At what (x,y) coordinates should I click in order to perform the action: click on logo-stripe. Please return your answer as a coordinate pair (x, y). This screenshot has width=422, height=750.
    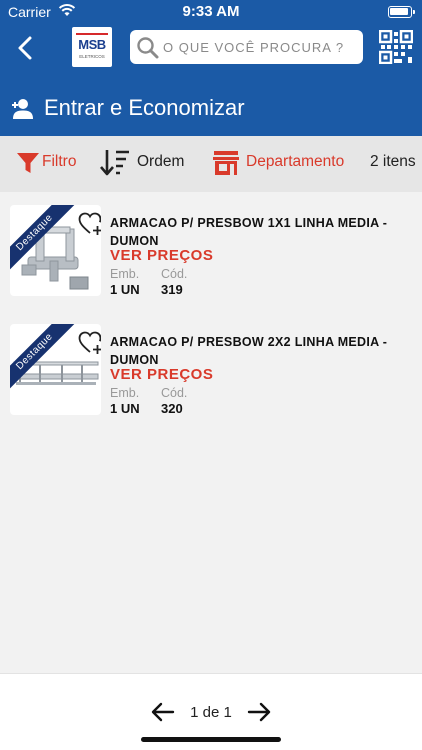
    Looking at the image, I should click on (92, 34).